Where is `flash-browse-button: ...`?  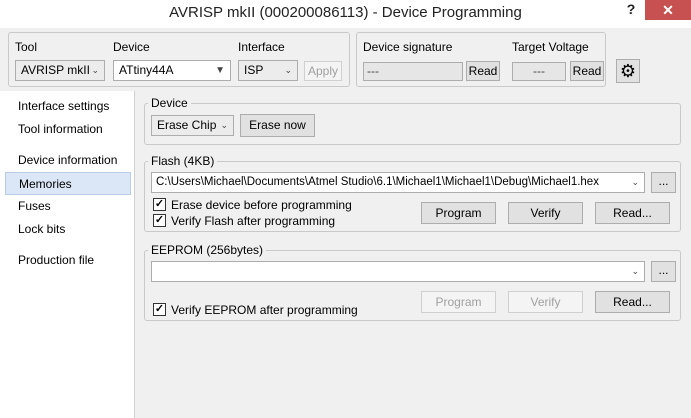
flash-browse-button: ... is located at coordinates (663, 182).